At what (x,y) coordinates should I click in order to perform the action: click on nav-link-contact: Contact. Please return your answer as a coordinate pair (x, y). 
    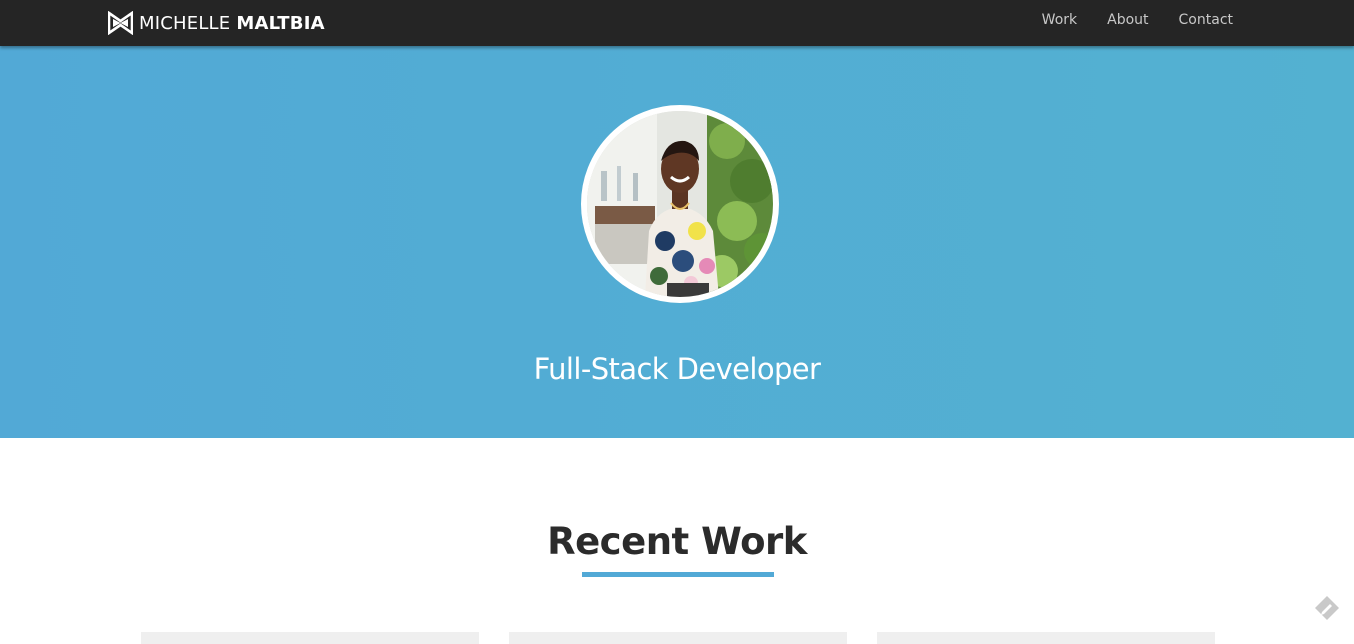
    Looking at the image, I should click on (1206, 20).